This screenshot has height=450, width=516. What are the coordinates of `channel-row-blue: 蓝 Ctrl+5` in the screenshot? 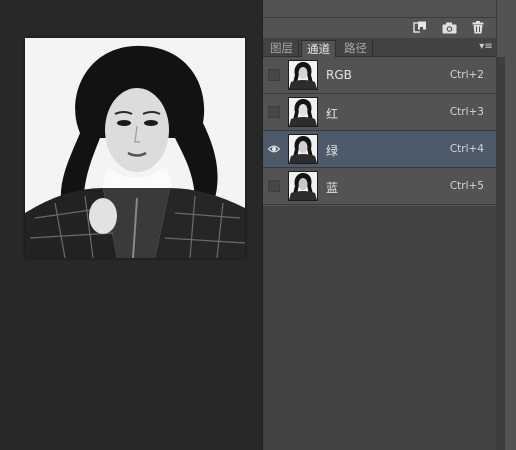 It's located at (379, 186).